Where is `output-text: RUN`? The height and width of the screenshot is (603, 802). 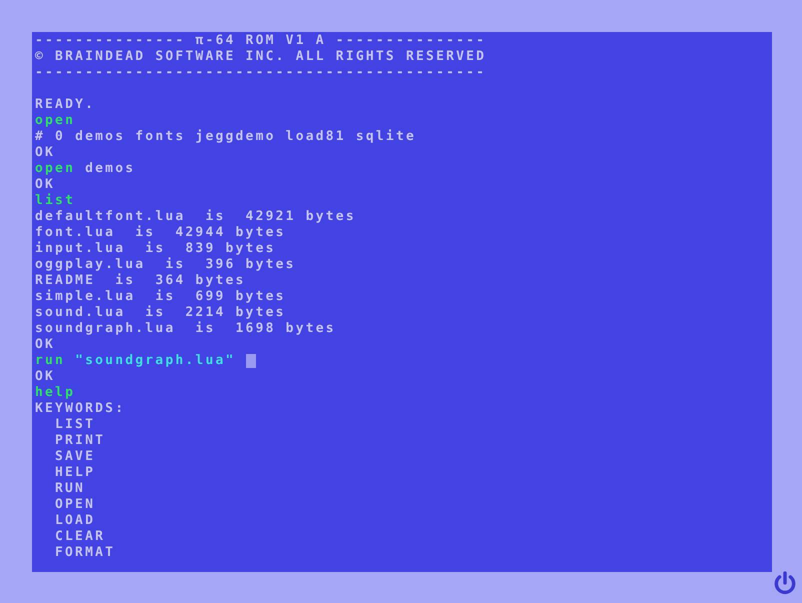 output-text: RUN is located at coordinates (70, 489).